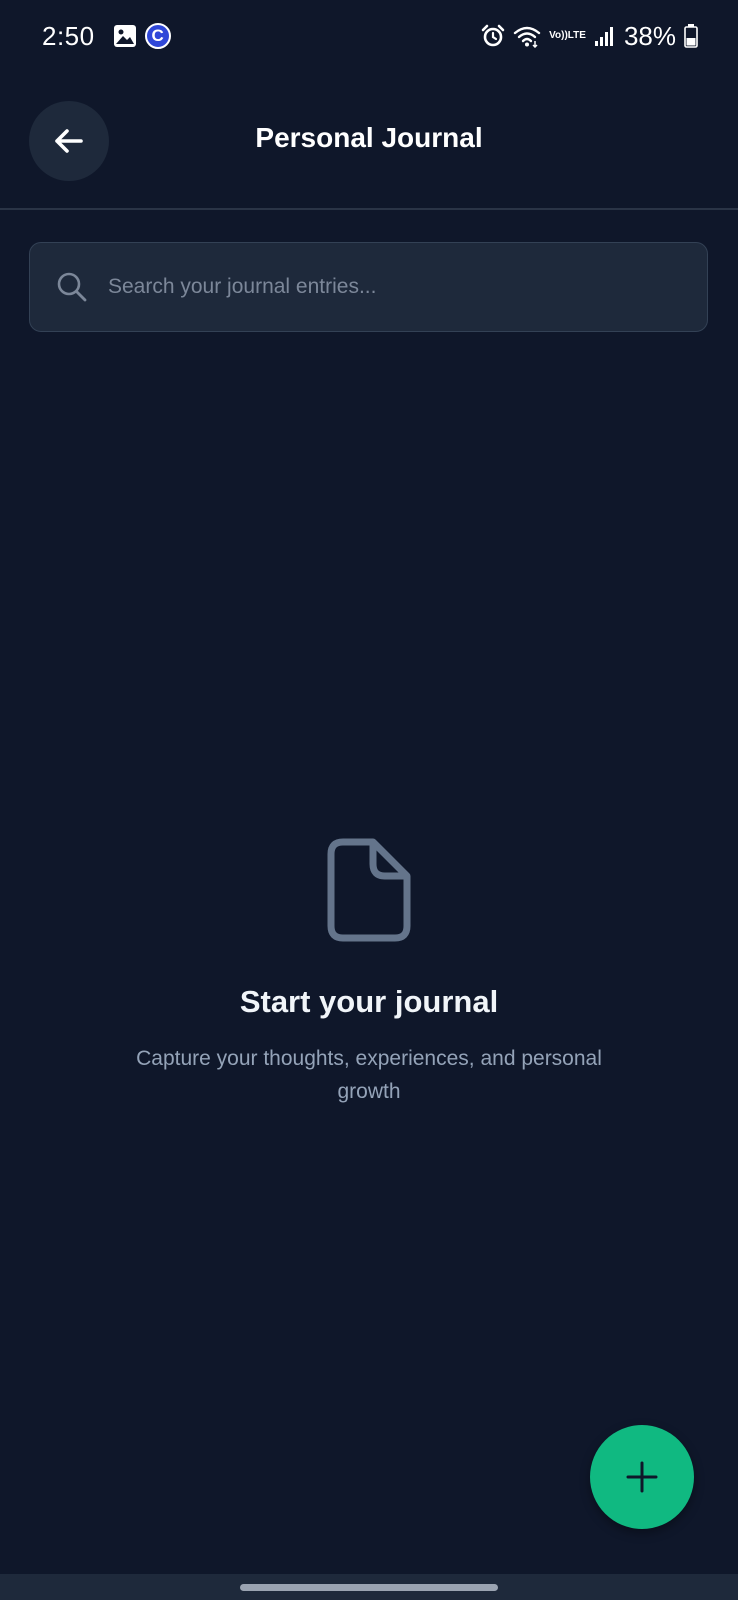  I want to click on system-nav-bar, so click(369, 1587).